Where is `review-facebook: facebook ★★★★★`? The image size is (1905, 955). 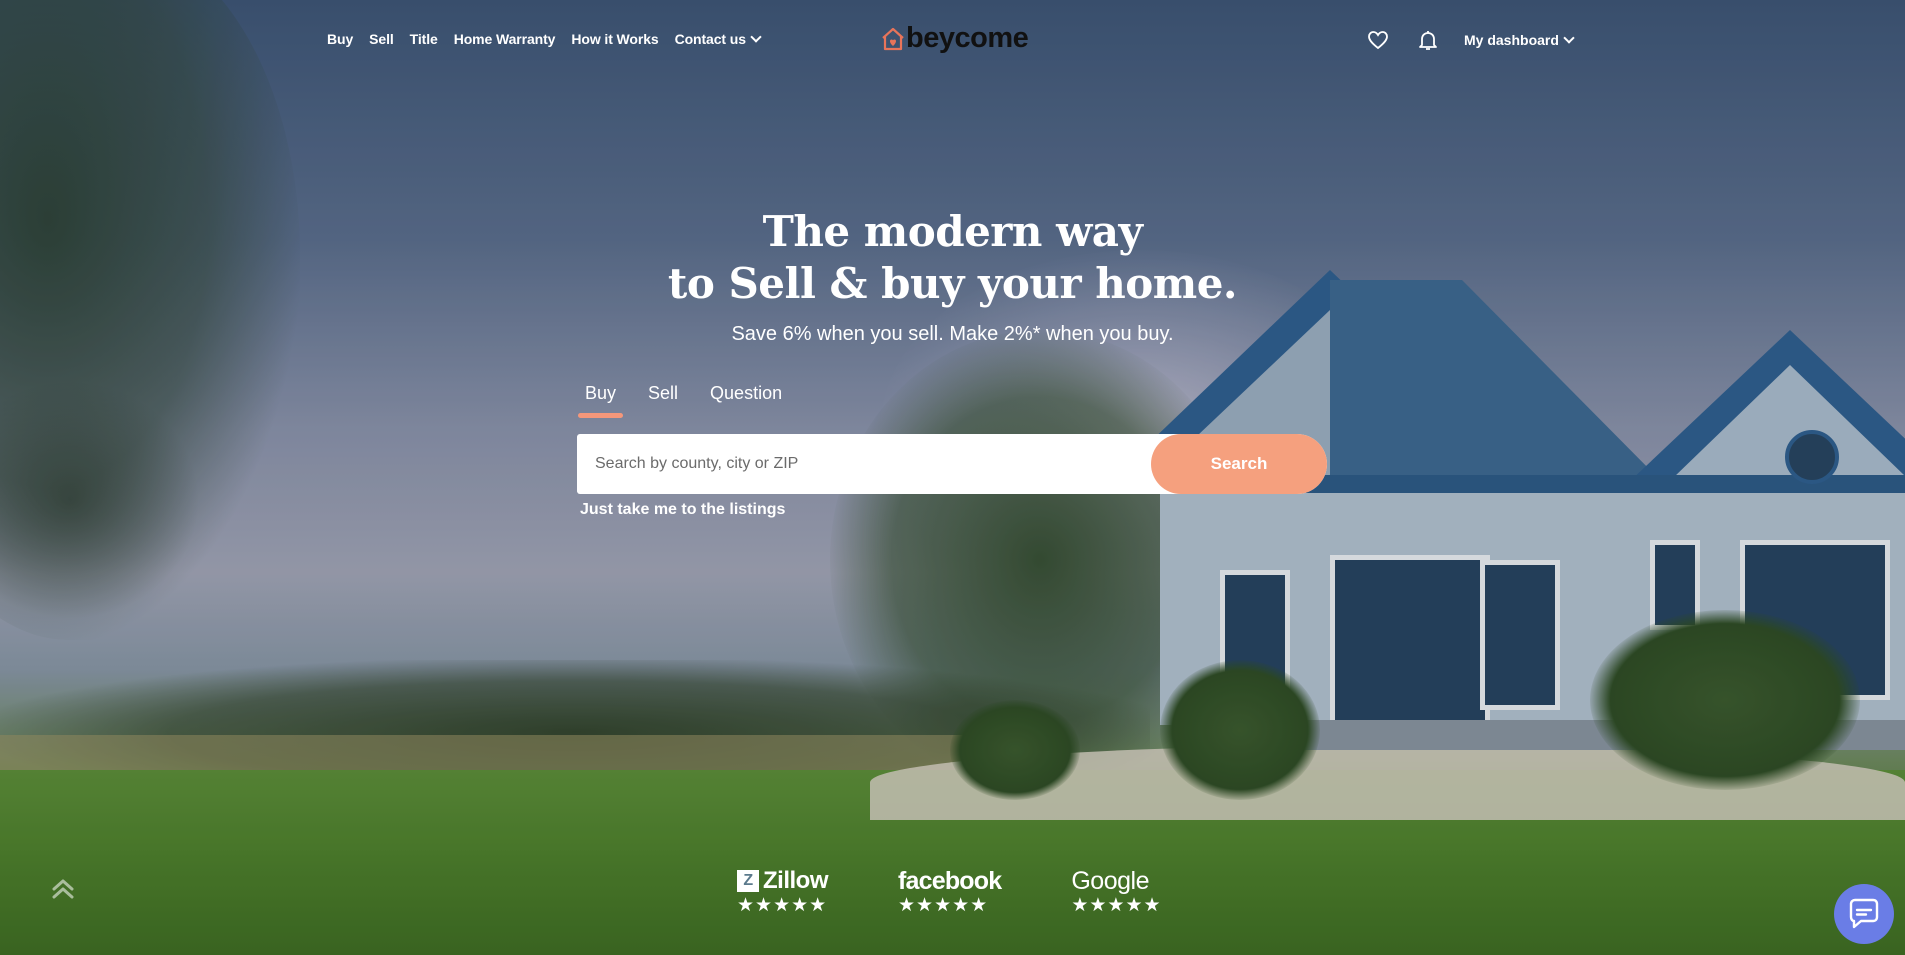
review-facebook: facebook ★★★★★ is located at coordinates (950, 891).